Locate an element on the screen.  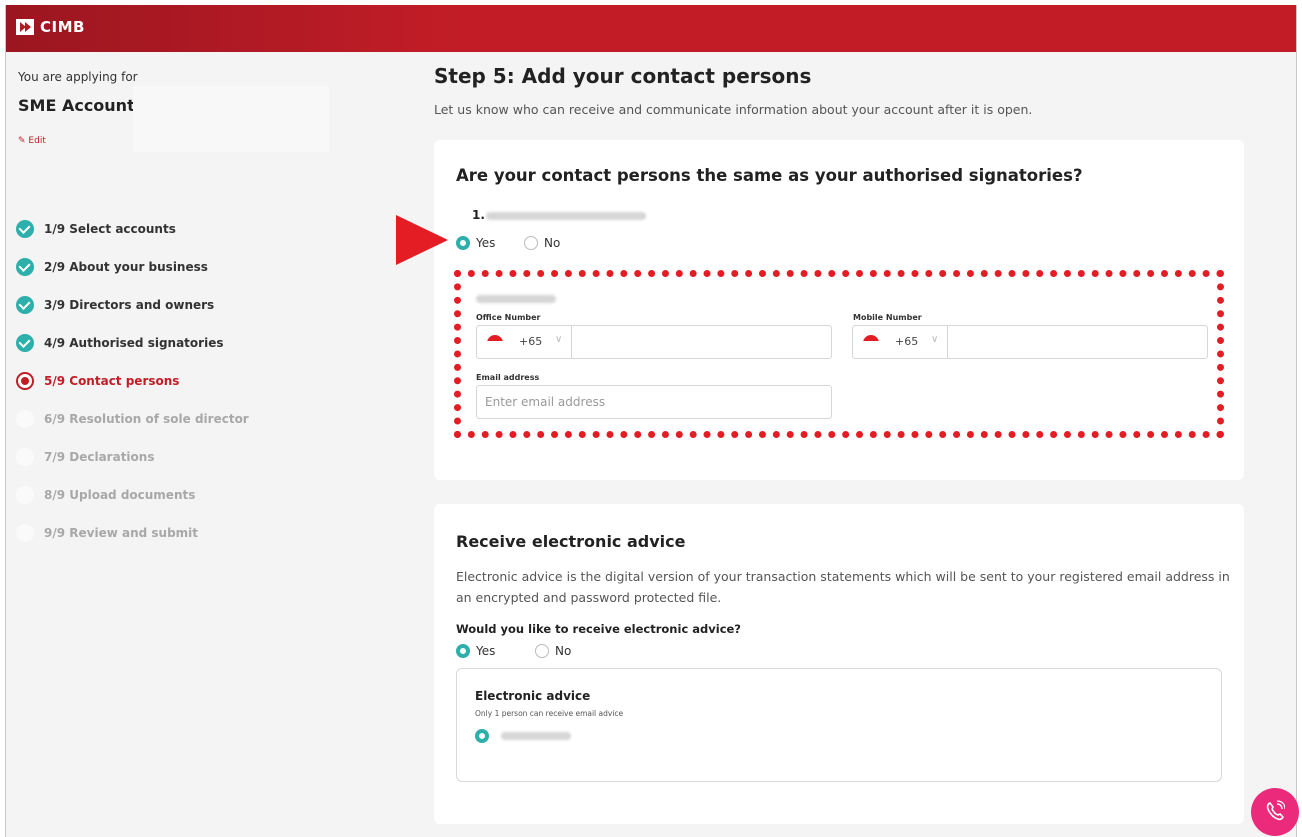
advice-title: Receive electronic advice is located at coordinates (571, 541).